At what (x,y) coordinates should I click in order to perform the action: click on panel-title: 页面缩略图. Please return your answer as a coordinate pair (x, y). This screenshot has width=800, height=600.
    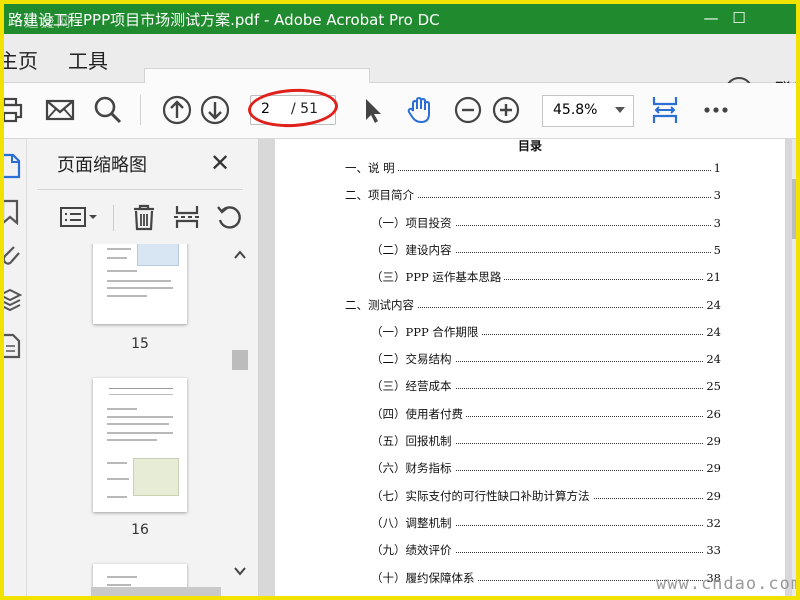
    Looking at the image, I should click on (102, 165).